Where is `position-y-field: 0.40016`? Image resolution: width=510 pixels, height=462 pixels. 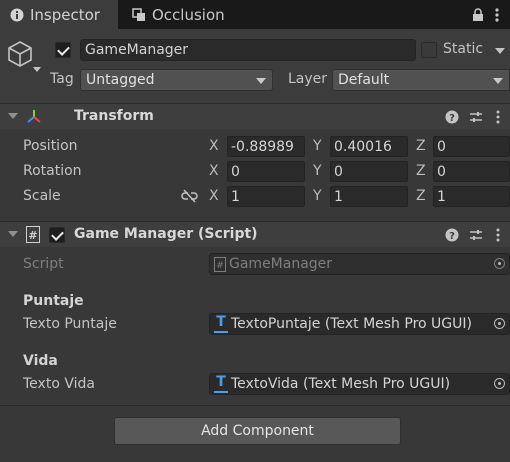 position-y-field: 0.40016 is located at coordinates (369, 146).